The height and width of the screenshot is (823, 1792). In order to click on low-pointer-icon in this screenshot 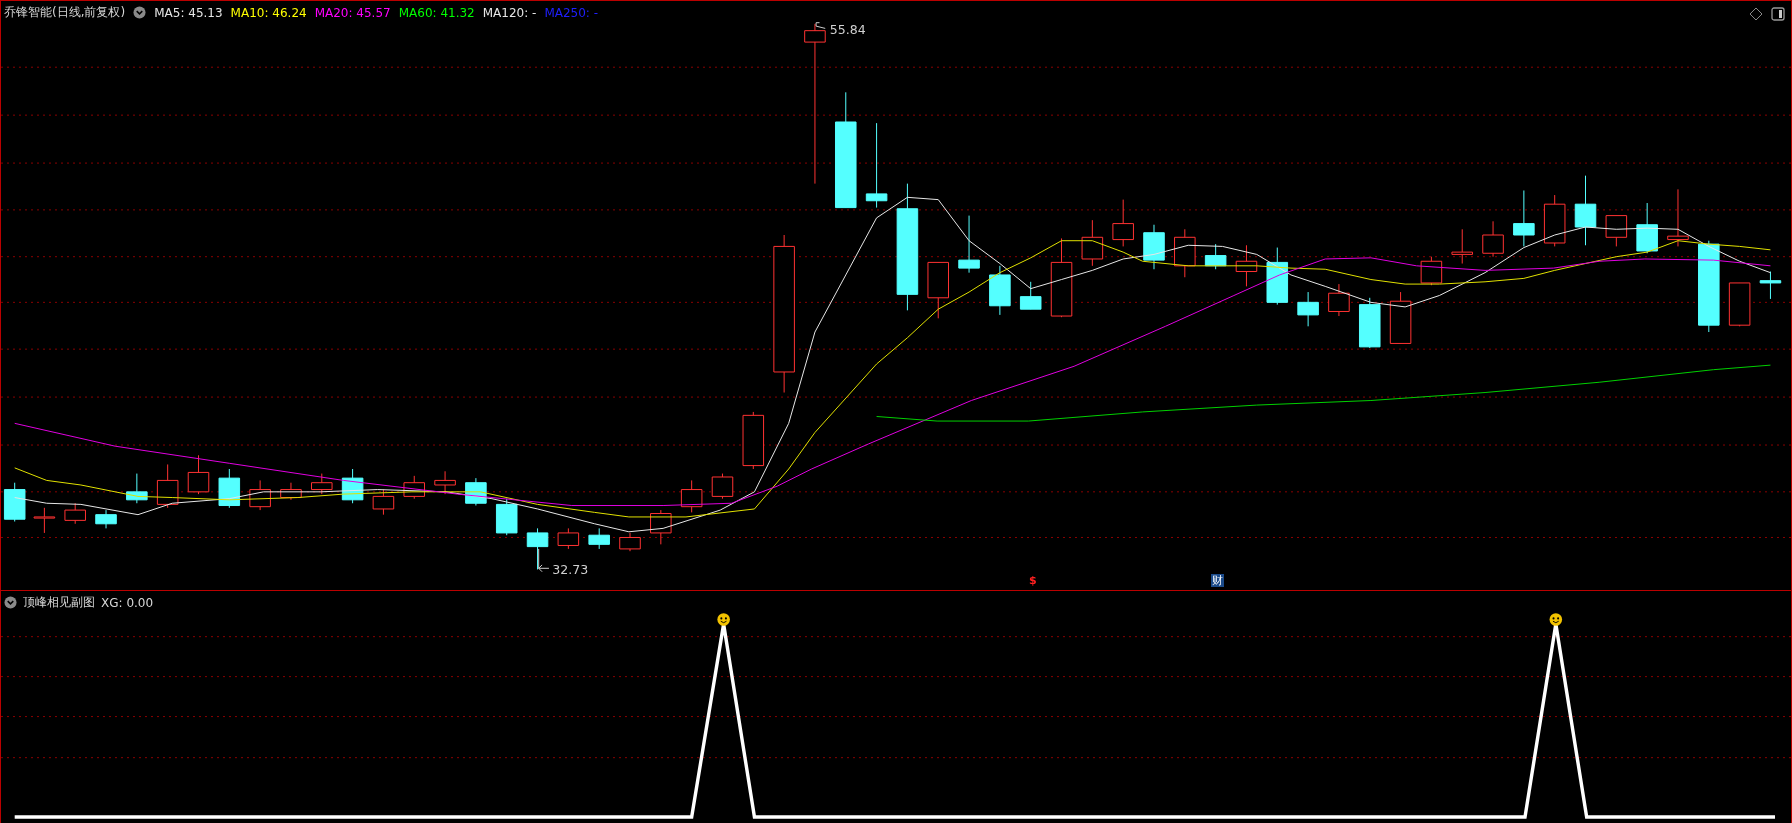, I will do `click(544, 560)`.